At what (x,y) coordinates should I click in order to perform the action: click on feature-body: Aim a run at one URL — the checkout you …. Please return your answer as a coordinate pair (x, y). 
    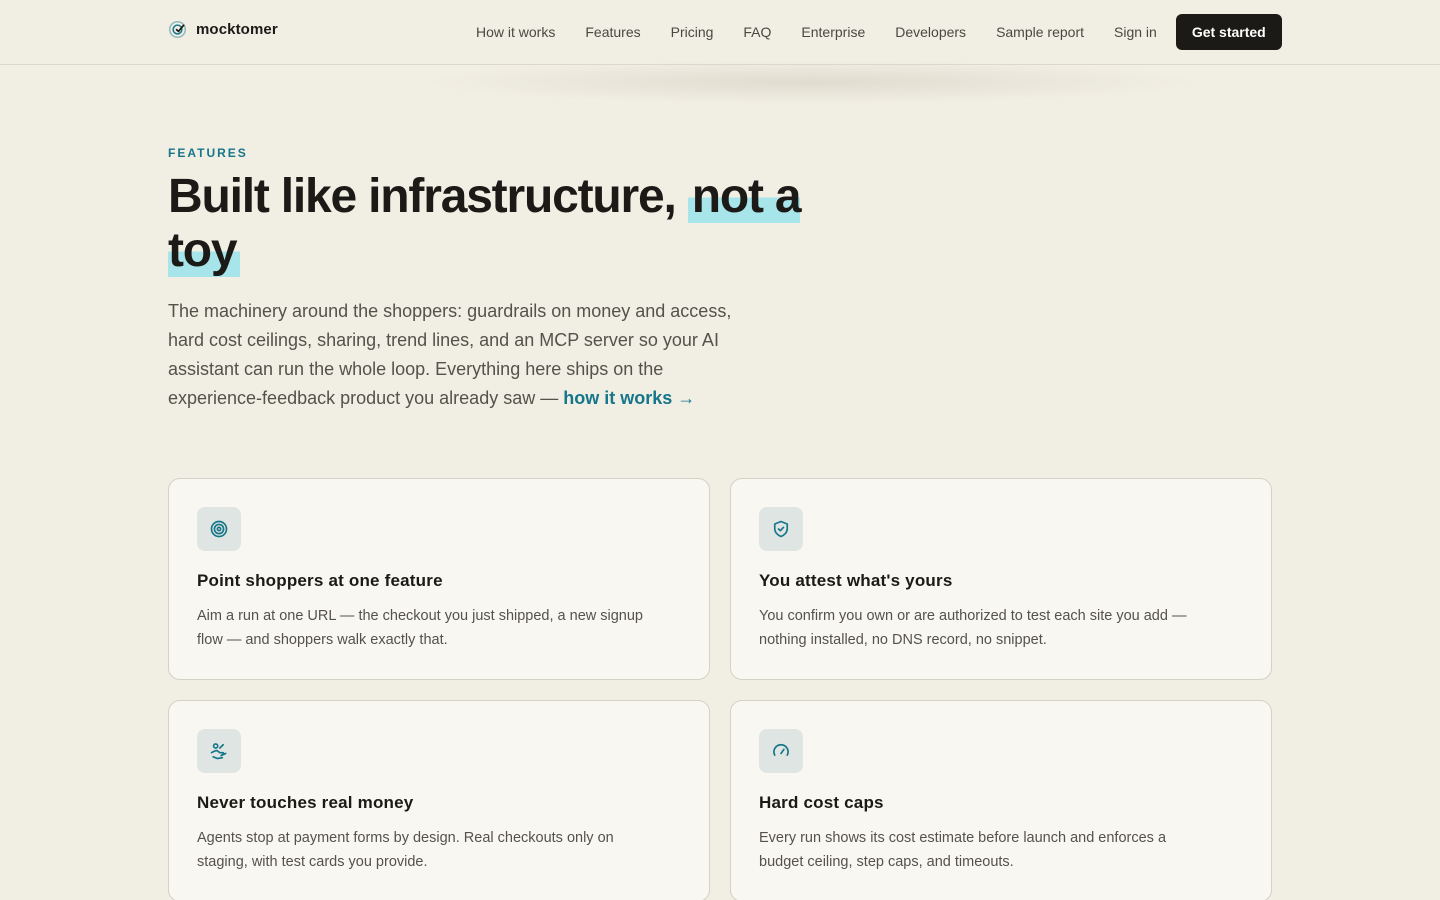
    Looking at the image, I should click on (420, 628).